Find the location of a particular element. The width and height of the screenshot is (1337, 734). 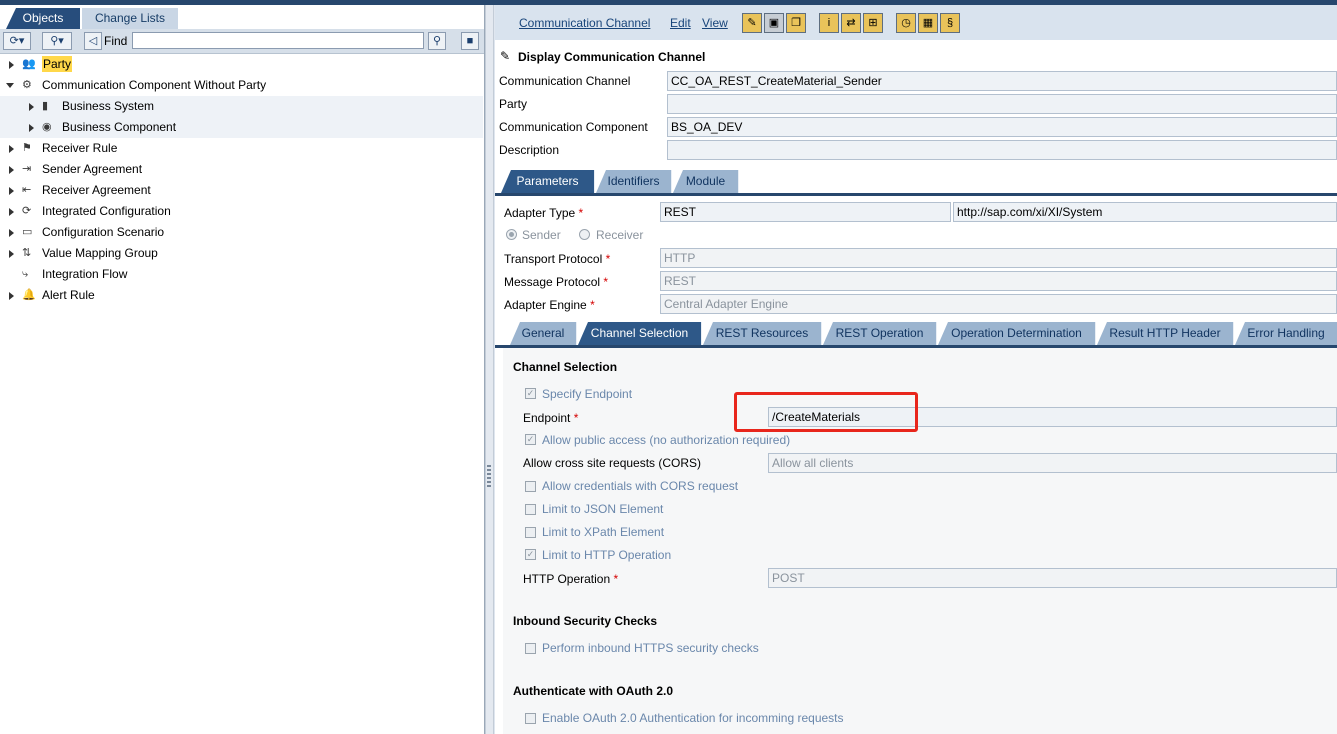

table-icon: ▦ is located at coordinates (928, 23).